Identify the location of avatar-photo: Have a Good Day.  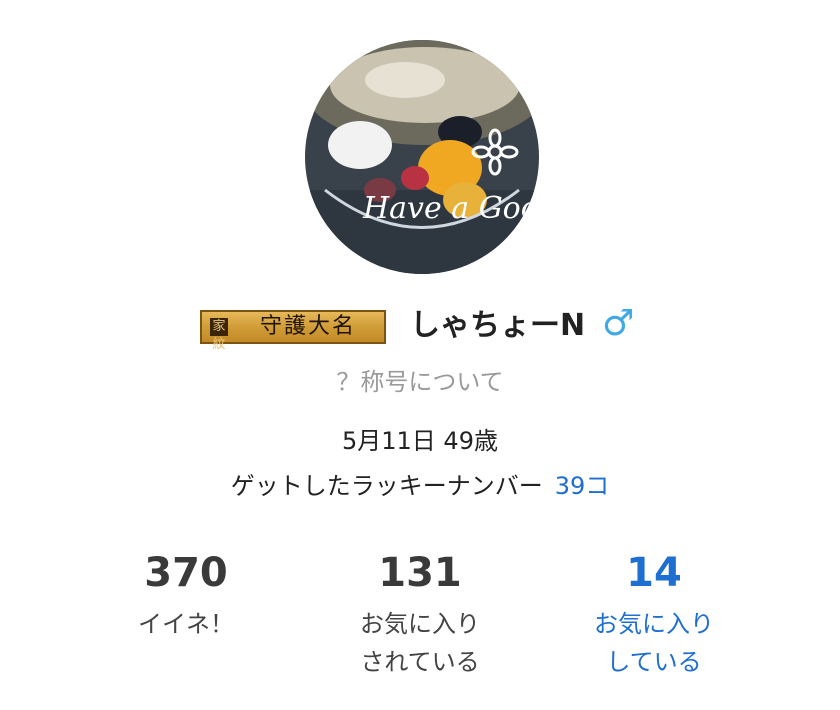
(422, 157).